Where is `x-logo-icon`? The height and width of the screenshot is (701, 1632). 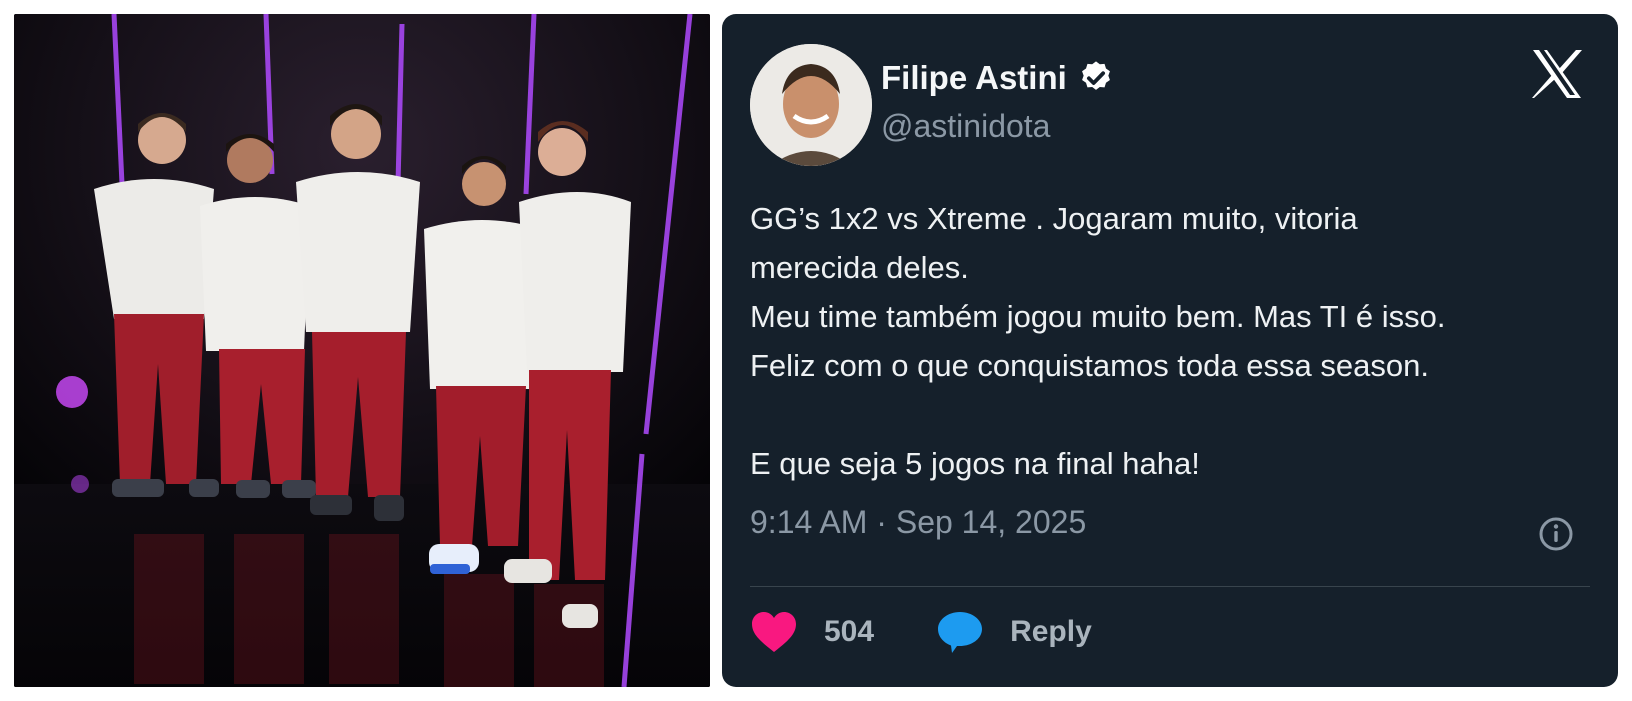
x-logo-icon is located at coordinates (1557, 74).